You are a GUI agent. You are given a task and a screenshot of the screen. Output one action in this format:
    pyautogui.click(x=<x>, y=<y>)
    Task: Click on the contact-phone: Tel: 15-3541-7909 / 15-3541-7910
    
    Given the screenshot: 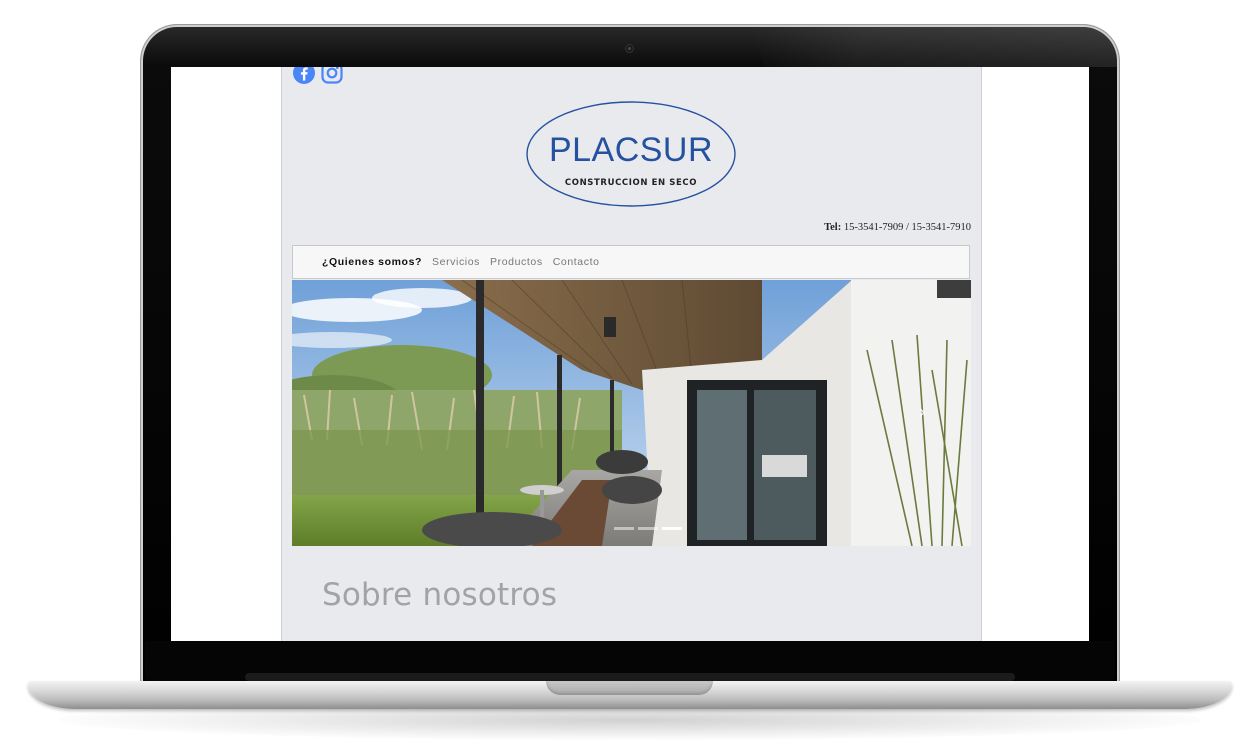 What is the action you would take?
    pyautogui.click(x=897, y=227)
    